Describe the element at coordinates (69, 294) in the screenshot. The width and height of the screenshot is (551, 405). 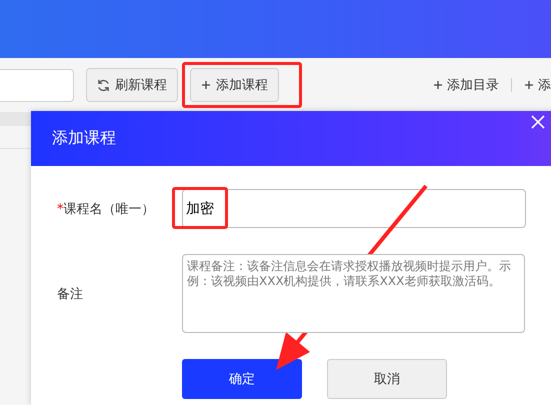
I see `field-label: 备注` at that location.